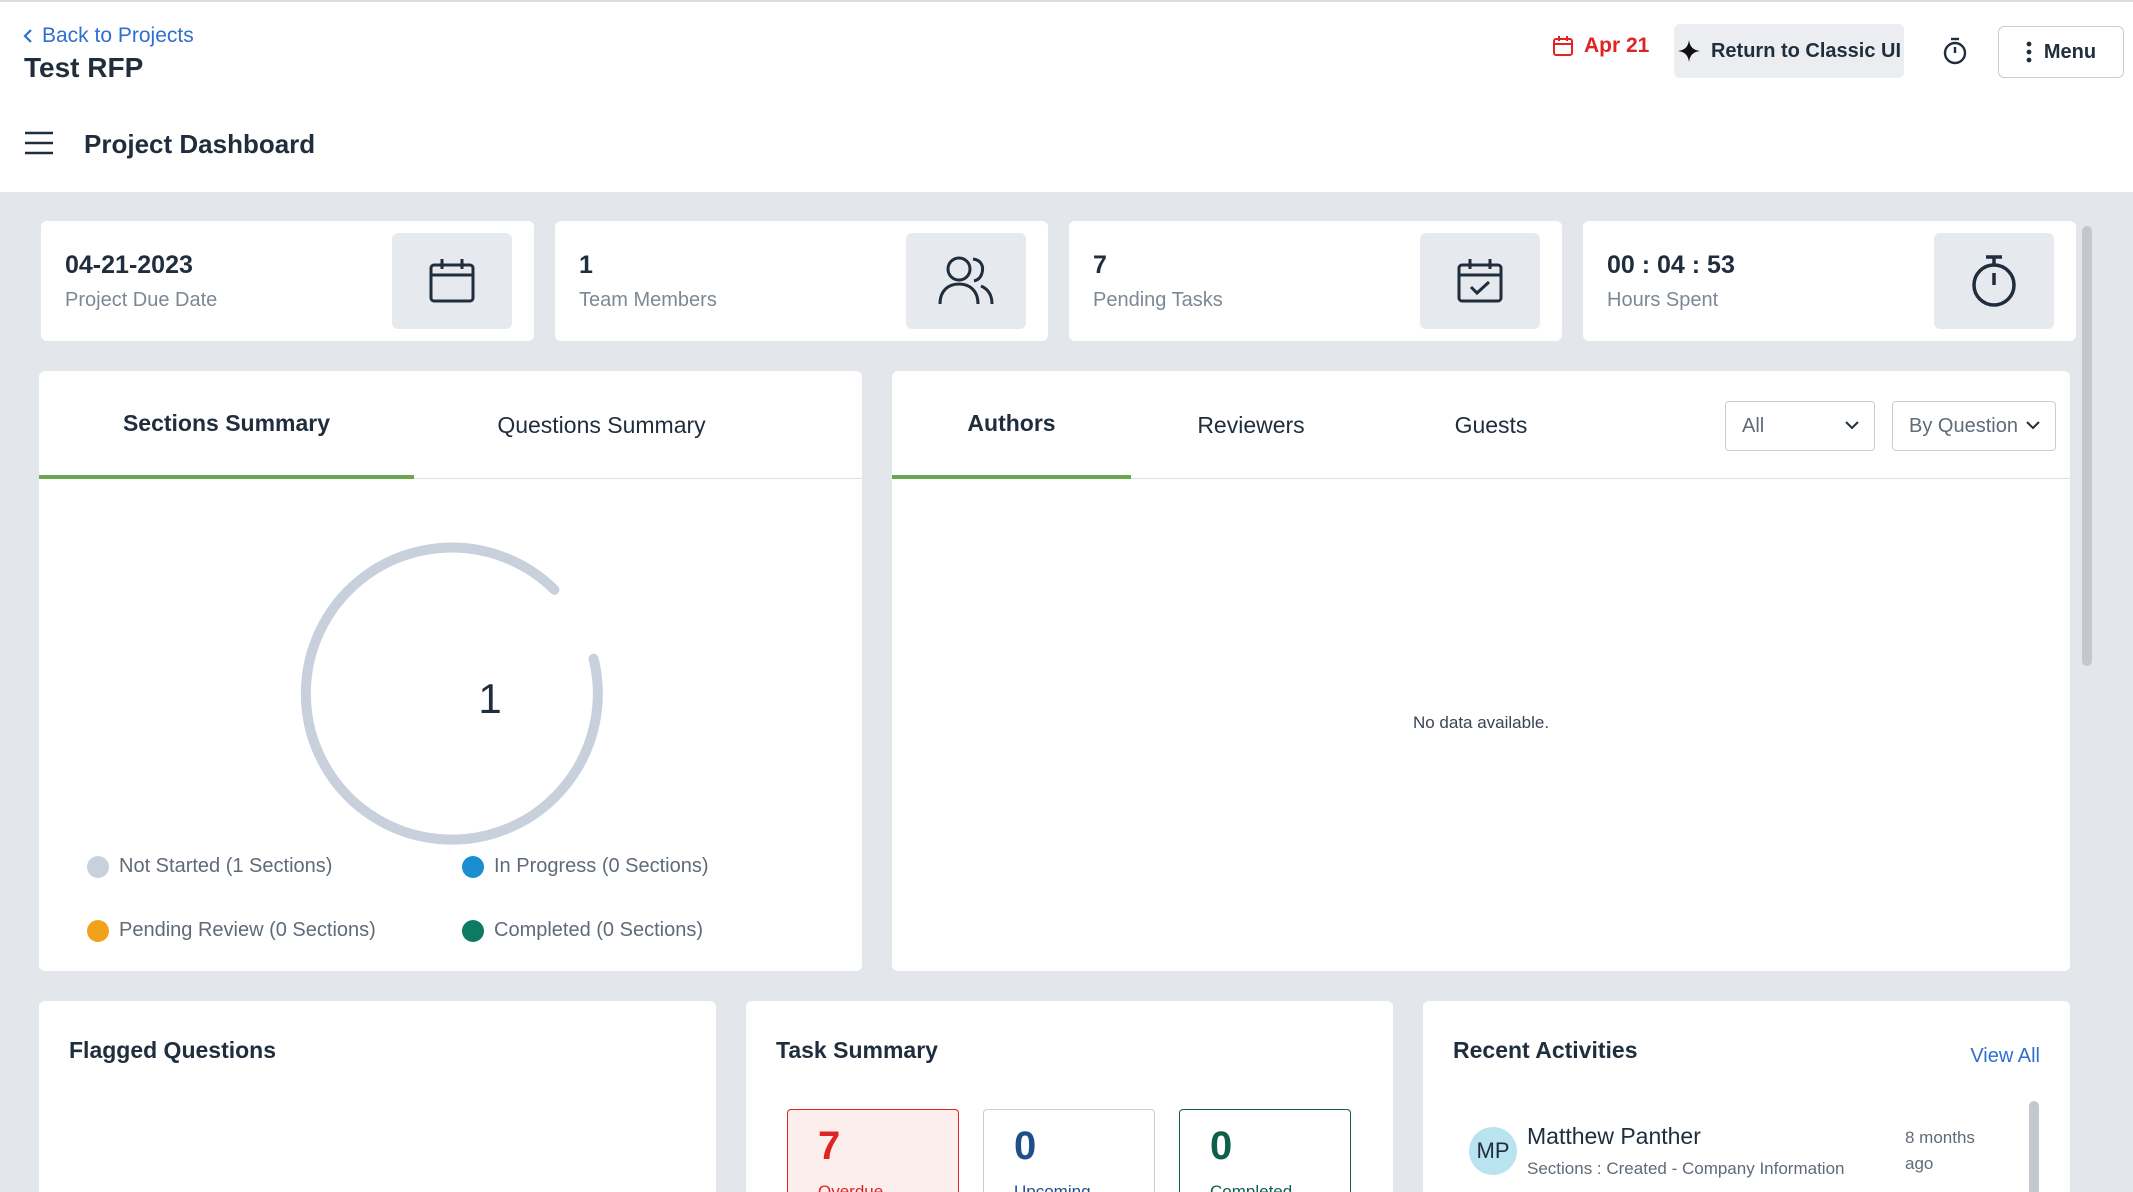  What do you see at coordinates (586, 265) in the screenshot?
I see `stat-value: 1` at bounding box center [586, 265].